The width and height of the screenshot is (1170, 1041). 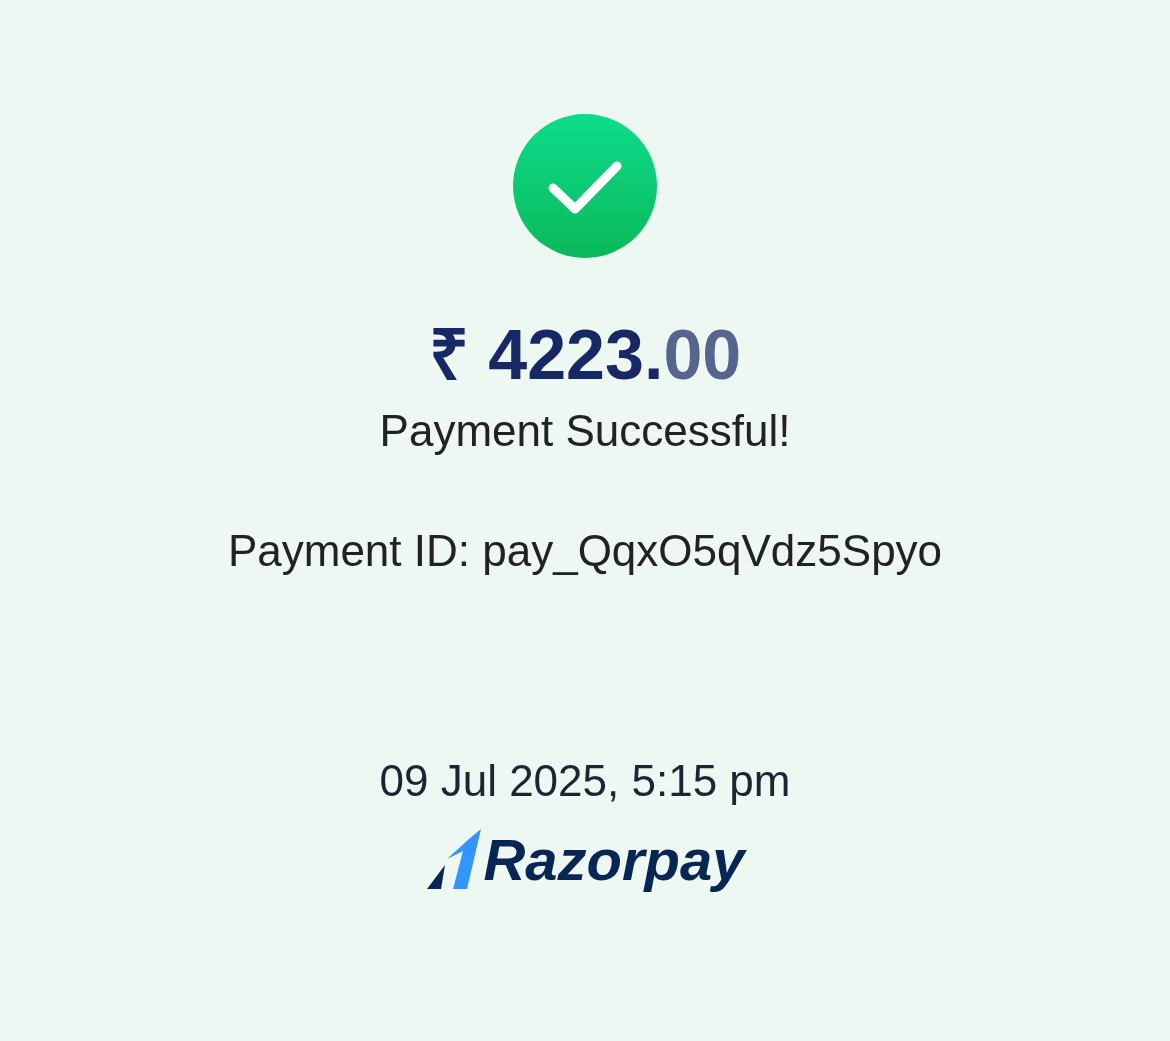 I want to click on status-message: Payment Successful!, so click(x=585, y=431).